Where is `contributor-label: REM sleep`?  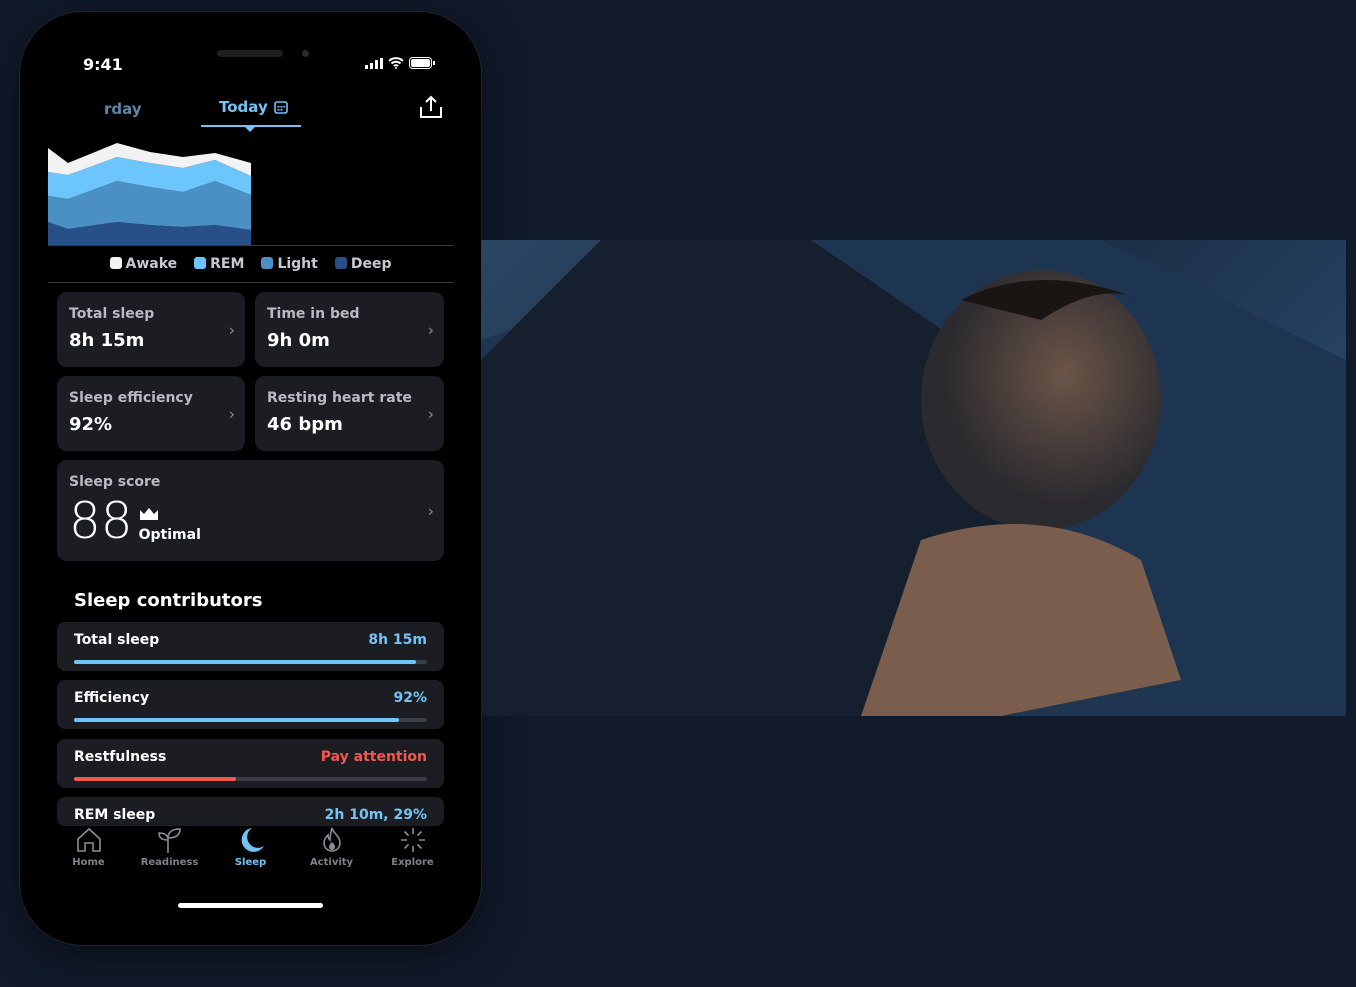
contributor-label: REM sleep is located at coordinates (115, 815).